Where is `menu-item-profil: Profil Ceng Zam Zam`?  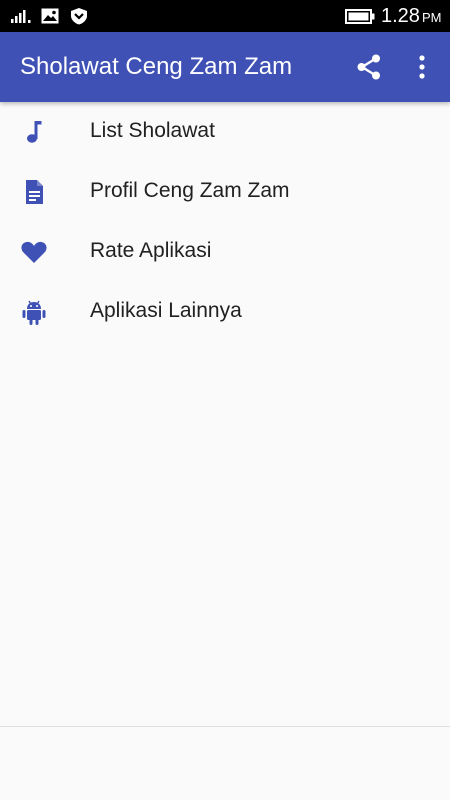 menu-item-profil: Profil Ceng Zam Zam is located at coordinates (225, 192).